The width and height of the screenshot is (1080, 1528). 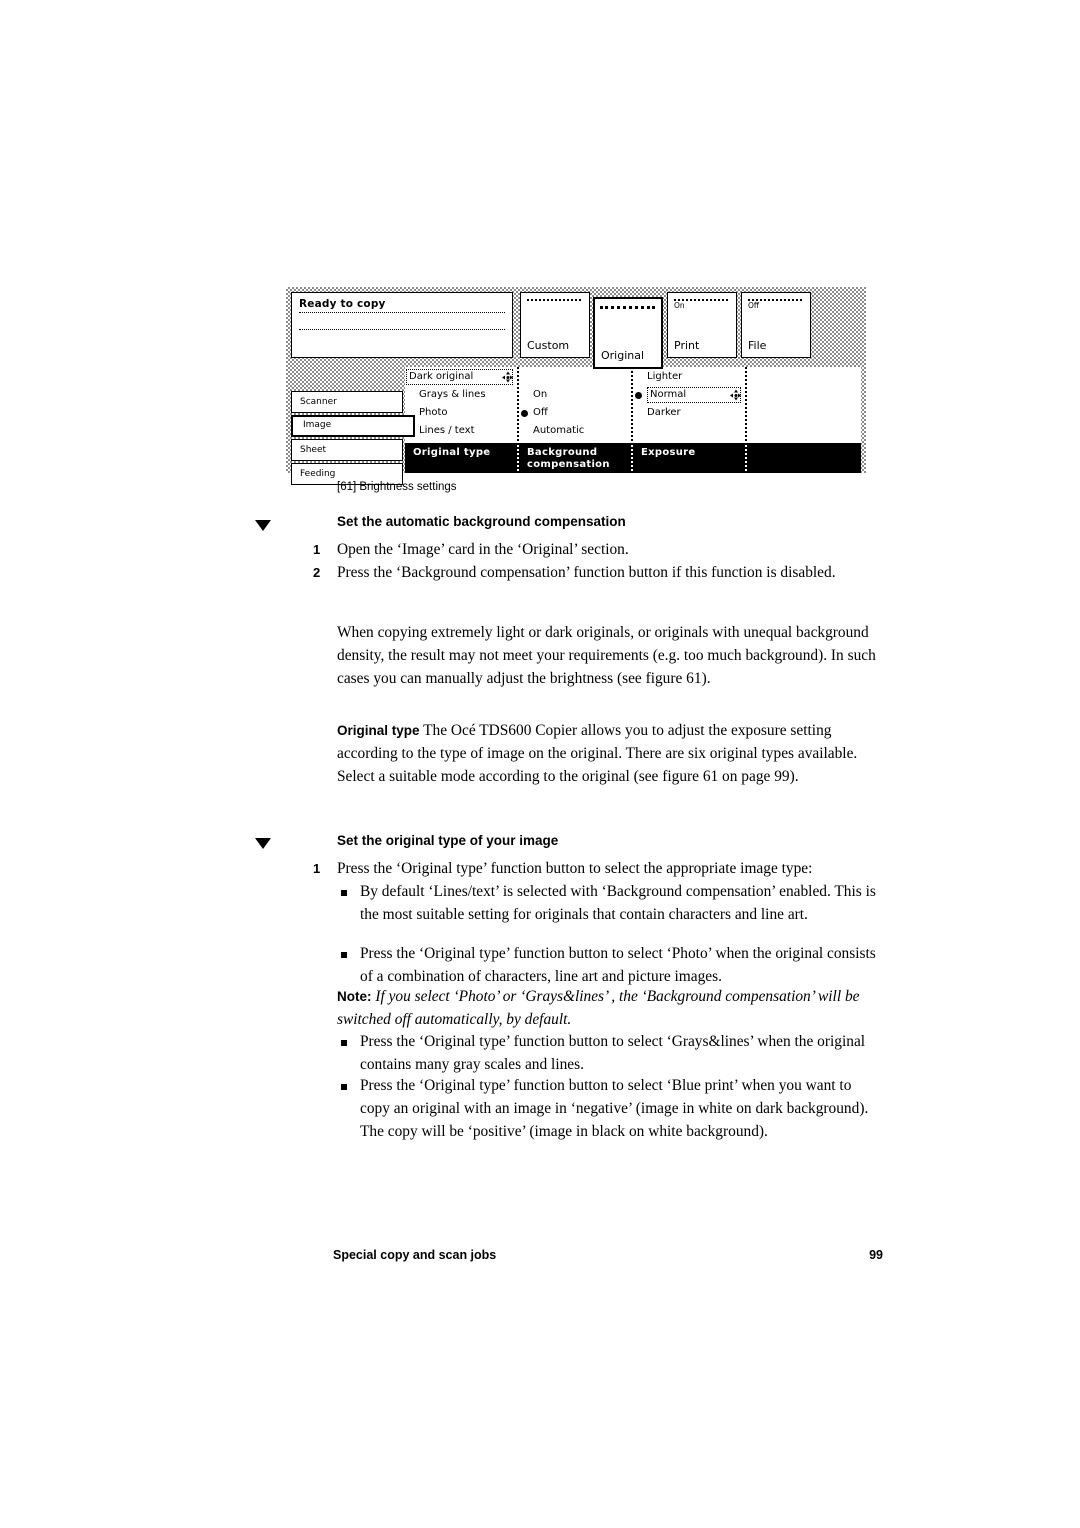 What do you see at coordinates (575, 413) in the screenshot?
I see `option-bgc-off: Off` at bounding box center [575, 413].